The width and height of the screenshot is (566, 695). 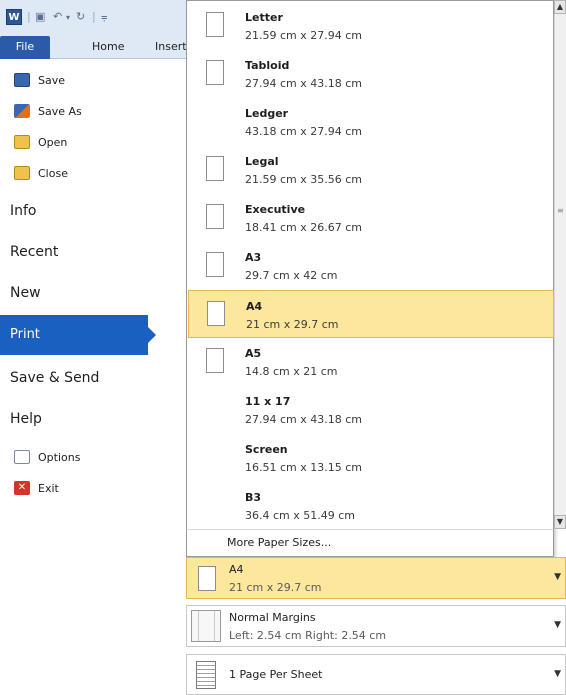 What do you see at coordinates (262, 161) in the screenshot?
I see `paper-size-name: Legal` at bounding box center [262, 161].